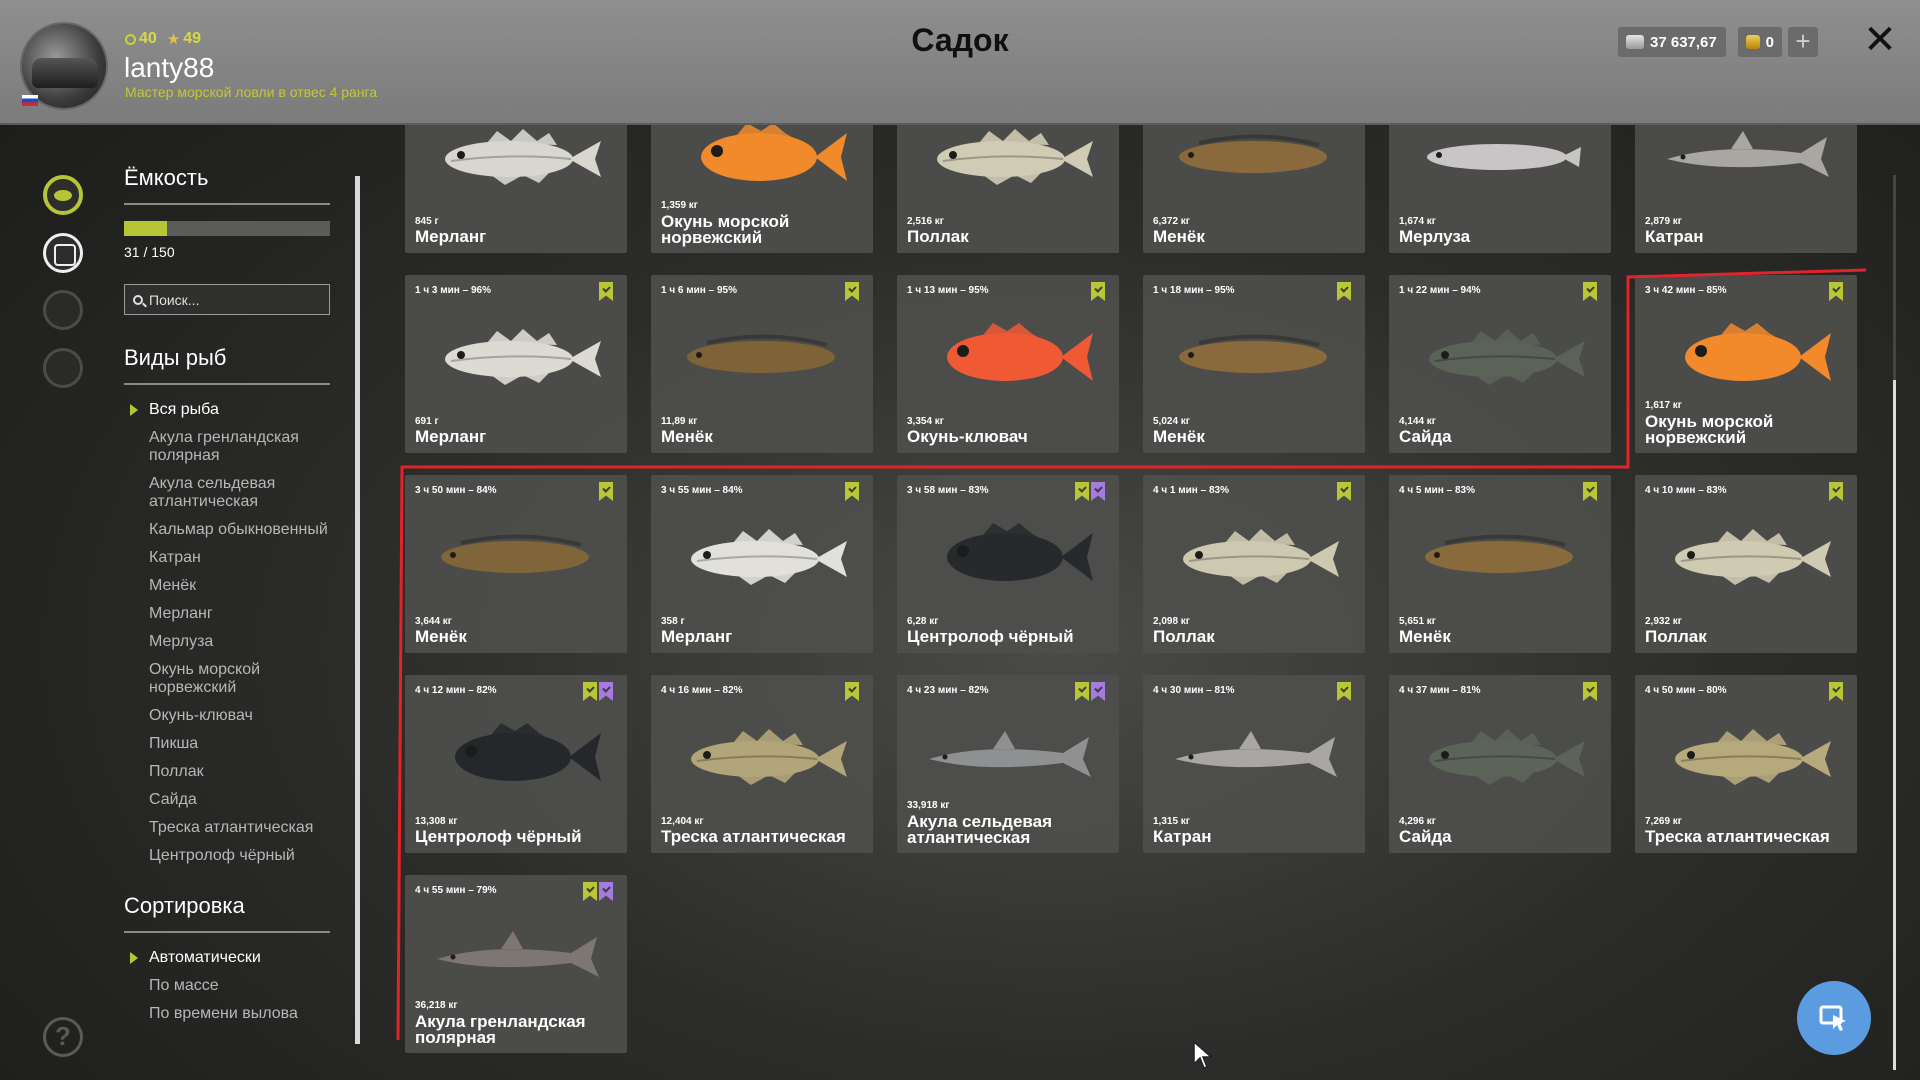  I want to click on species-filter-item: Акула сельдевая атлантическая, so click(227, 493).